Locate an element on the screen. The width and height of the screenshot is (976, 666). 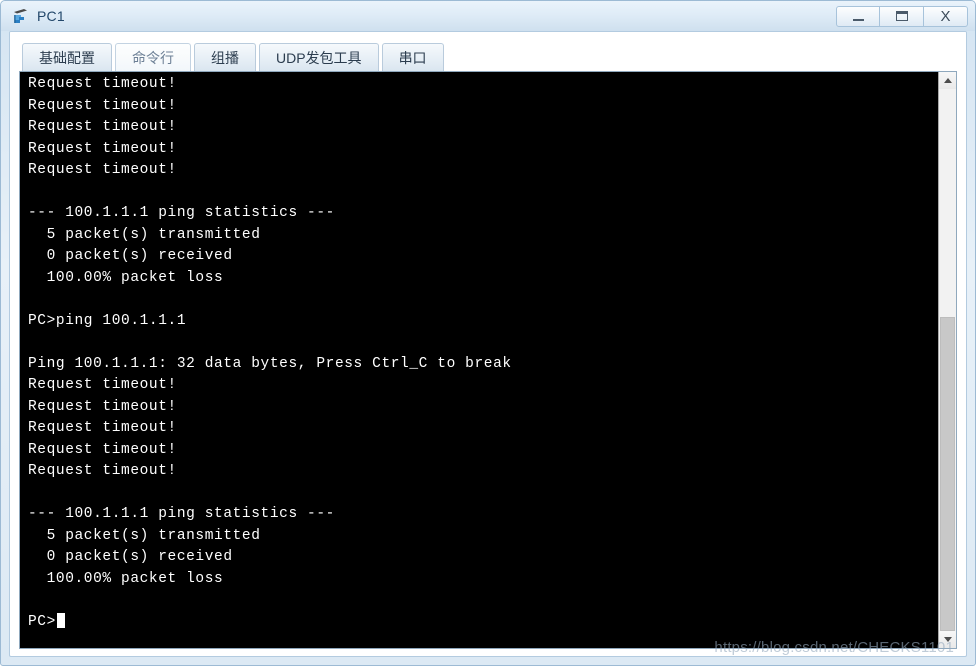
scroll-down-button is located at coordinates (947, 639).